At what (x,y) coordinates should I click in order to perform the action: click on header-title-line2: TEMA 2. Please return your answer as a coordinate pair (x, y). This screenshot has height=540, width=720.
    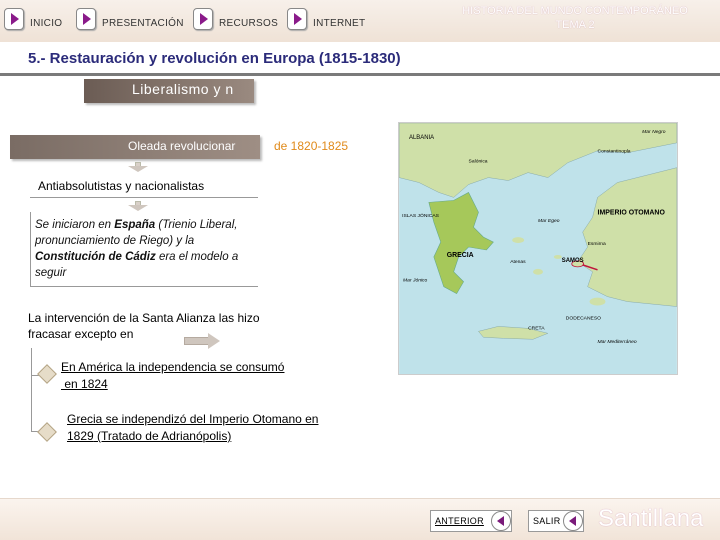
    Looking at the image, I should click on (575, 25).